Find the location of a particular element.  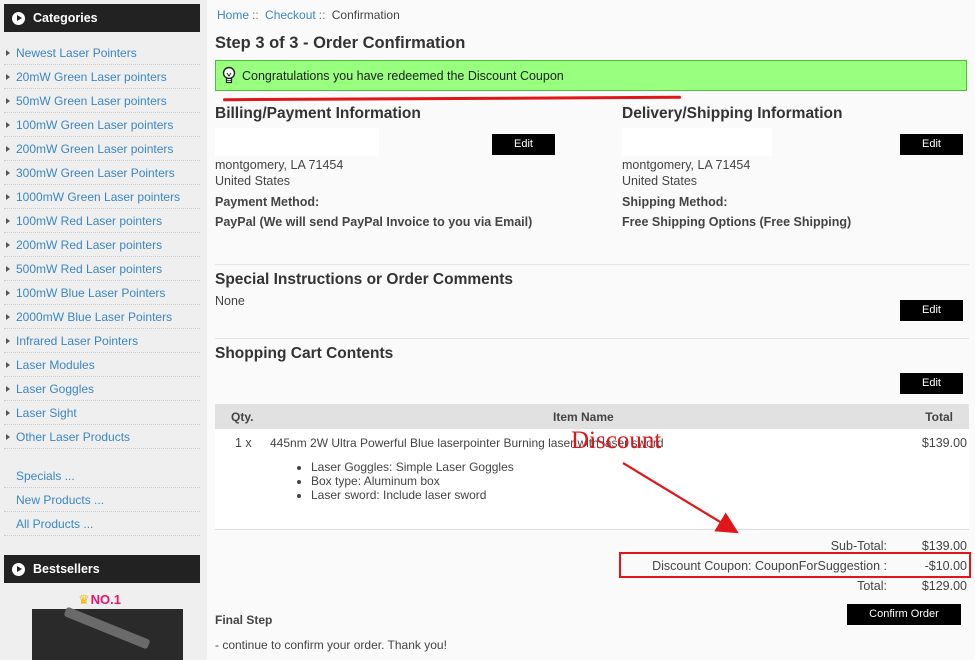

bestsellers-header: Bestsellers is located at coordinates (102, 569).